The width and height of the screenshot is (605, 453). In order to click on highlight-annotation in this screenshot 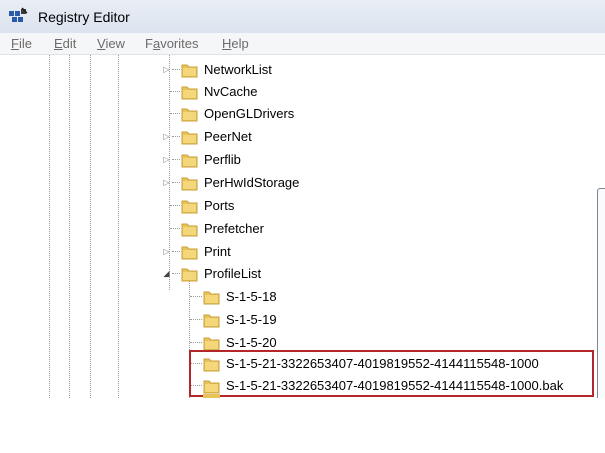, I will do `click(391, 373)`.